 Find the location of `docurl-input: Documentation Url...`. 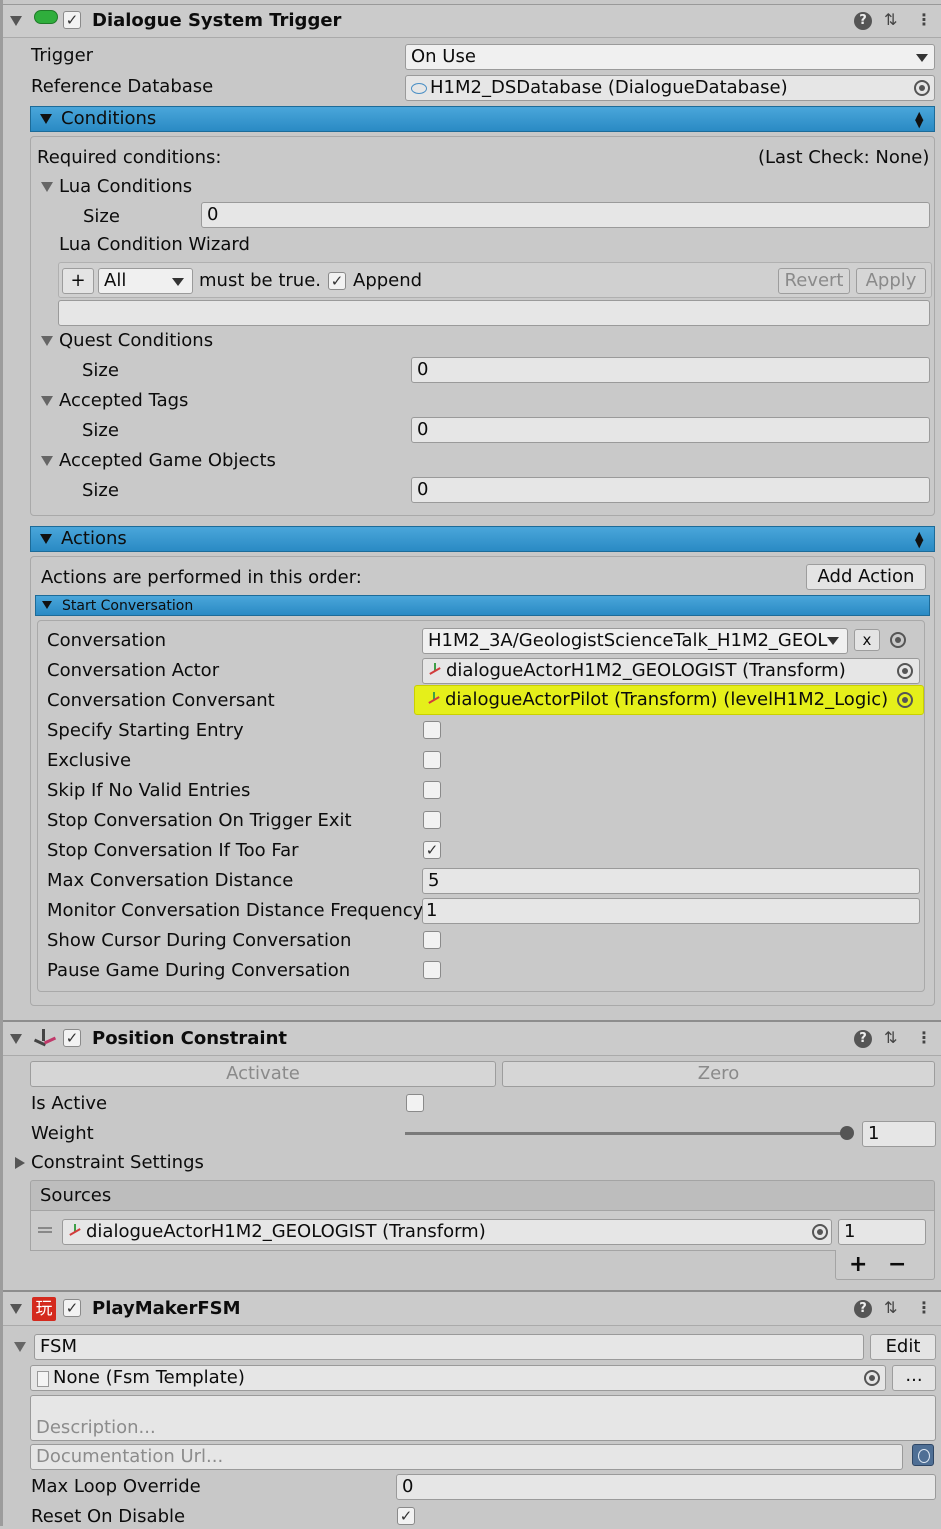

docurl-input: Documentation Url... is located at coordinates (466, 1457).